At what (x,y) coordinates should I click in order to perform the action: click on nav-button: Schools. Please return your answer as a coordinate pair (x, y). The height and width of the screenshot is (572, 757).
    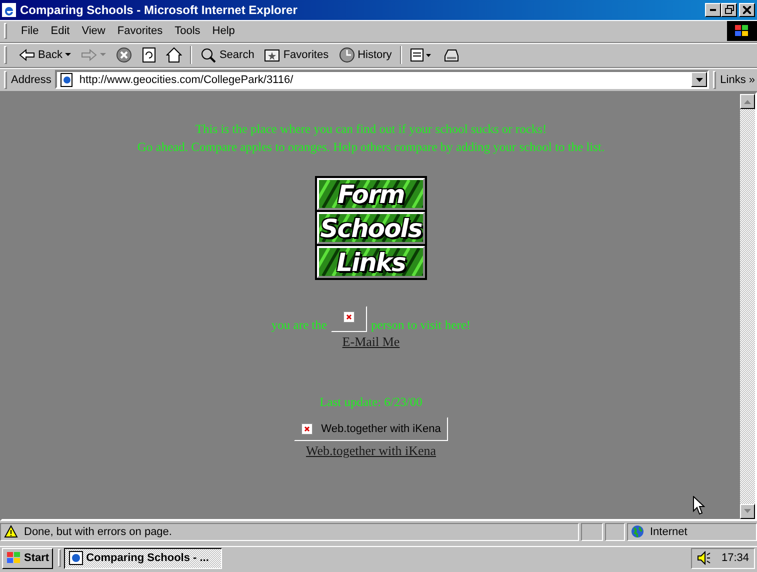
    Looking at the image, I should click on (371, 228).